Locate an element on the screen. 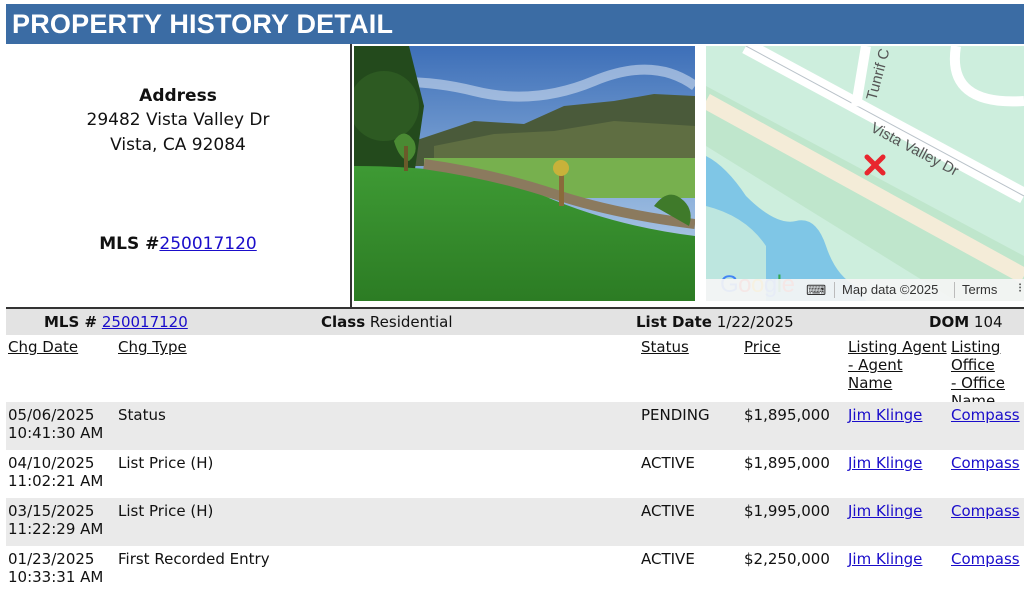 Image resolution: width=1024 pixels, height=596 pixels. property-photo-image is located at coordinates (524, 173).